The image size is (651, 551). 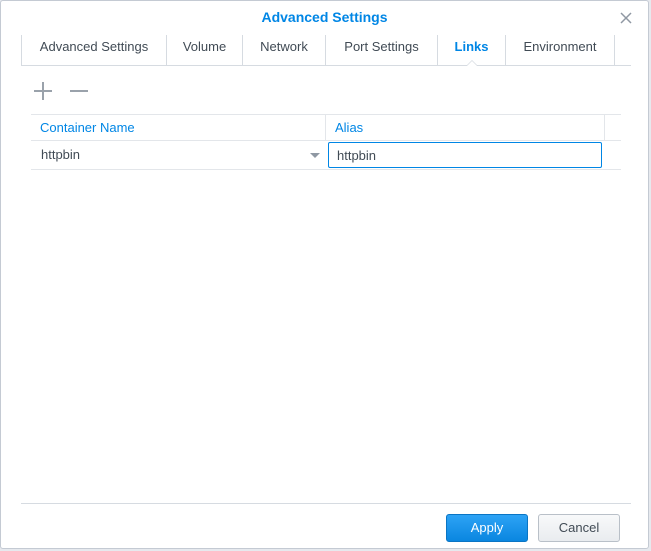 I want to click on tab-links: Links, so click(x=472, y=50).